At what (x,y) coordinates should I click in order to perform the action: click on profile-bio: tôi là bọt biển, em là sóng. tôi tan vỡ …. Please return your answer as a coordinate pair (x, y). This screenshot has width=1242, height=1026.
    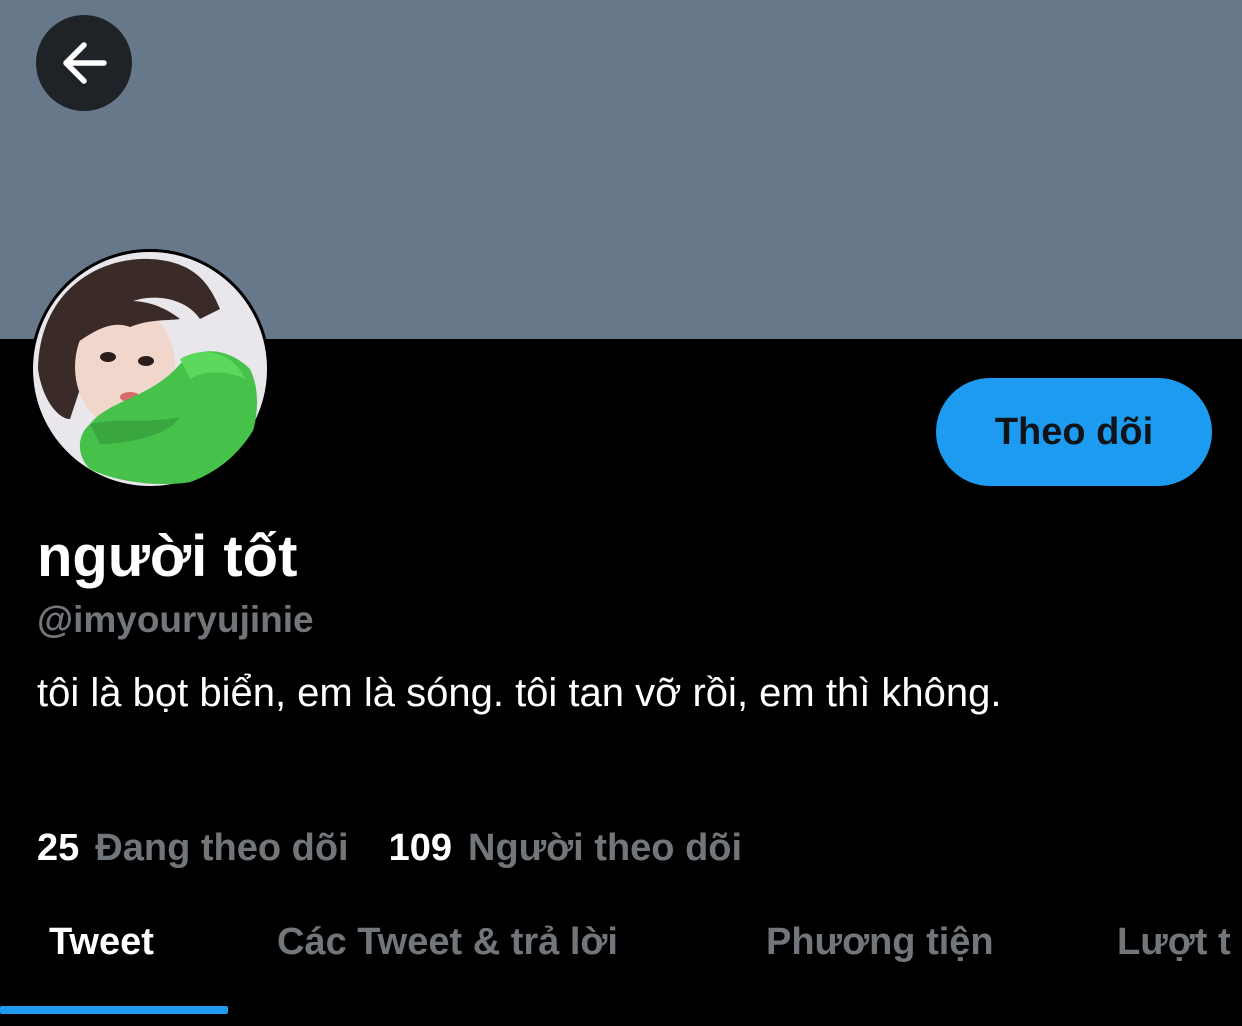
    Looking at the image, I should click on (519, 693).